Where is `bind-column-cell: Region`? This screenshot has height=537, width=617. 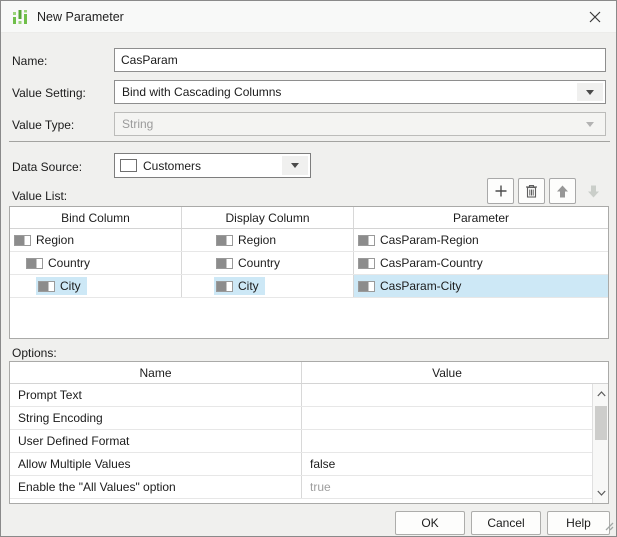
bind-column-cell: Region is located at coordinates (96, 240).